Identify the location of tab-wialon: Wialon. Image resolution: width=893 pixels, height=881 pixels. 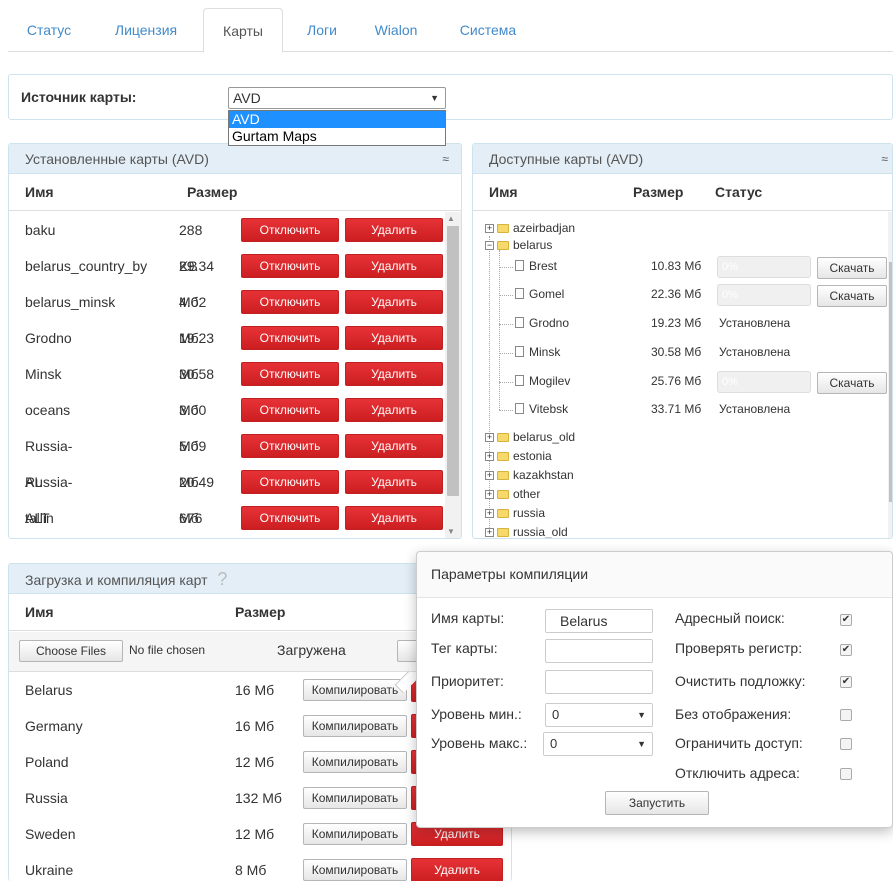
(396, 30).